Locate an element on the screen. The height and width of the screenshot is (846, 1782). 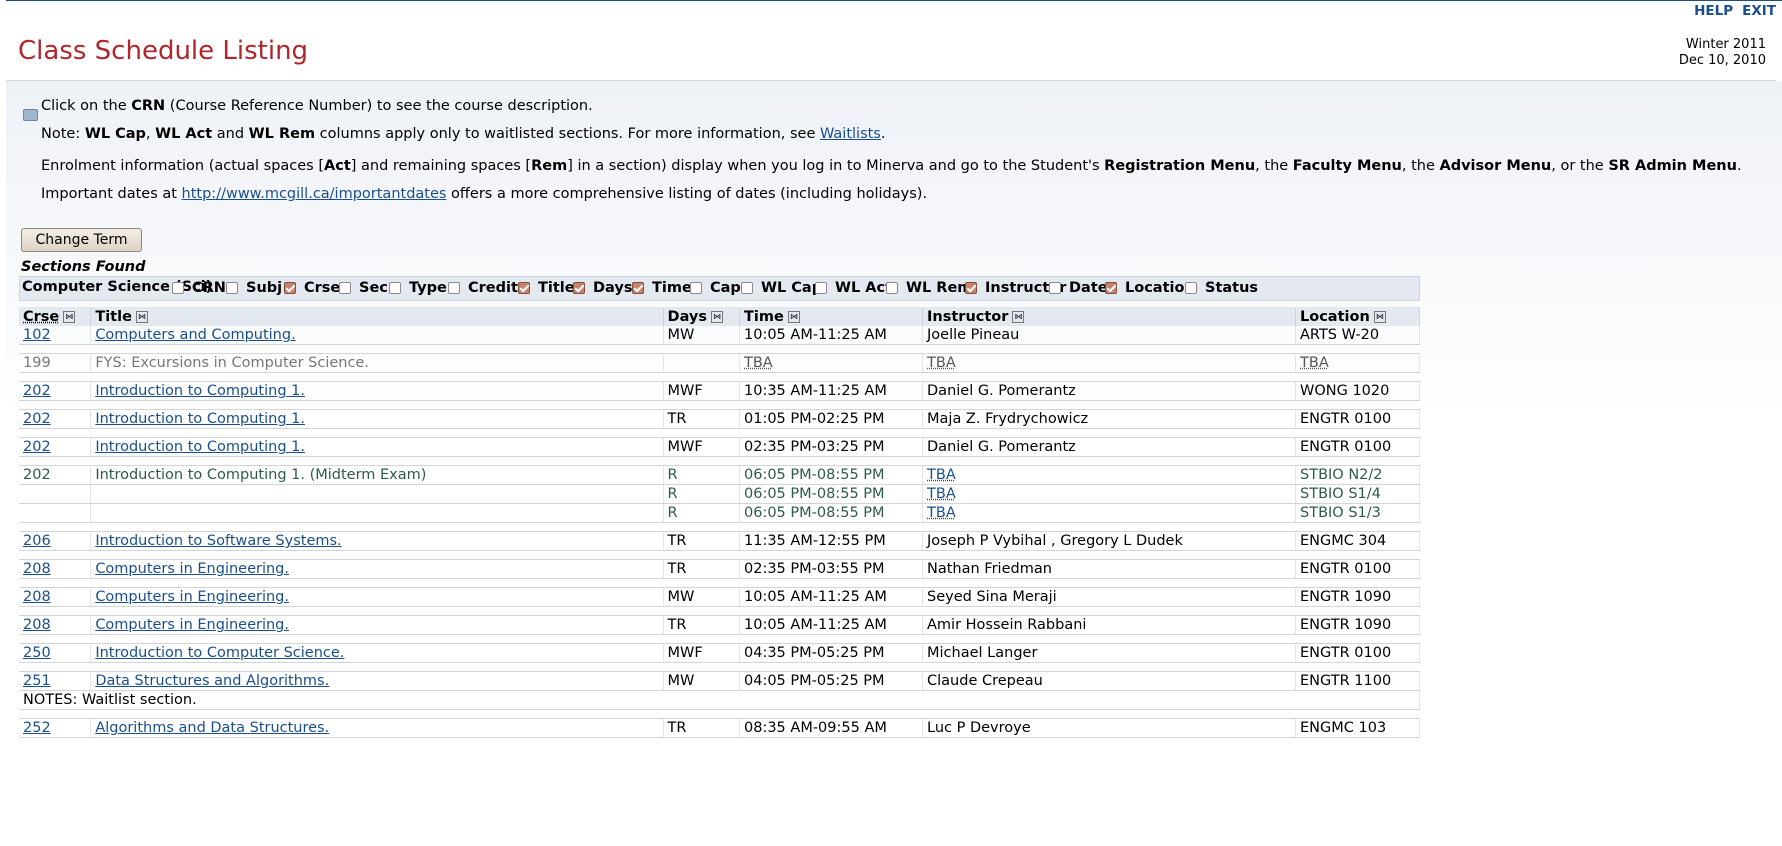
column-toggle-credits: Credits is located at coordinates (487, 288).